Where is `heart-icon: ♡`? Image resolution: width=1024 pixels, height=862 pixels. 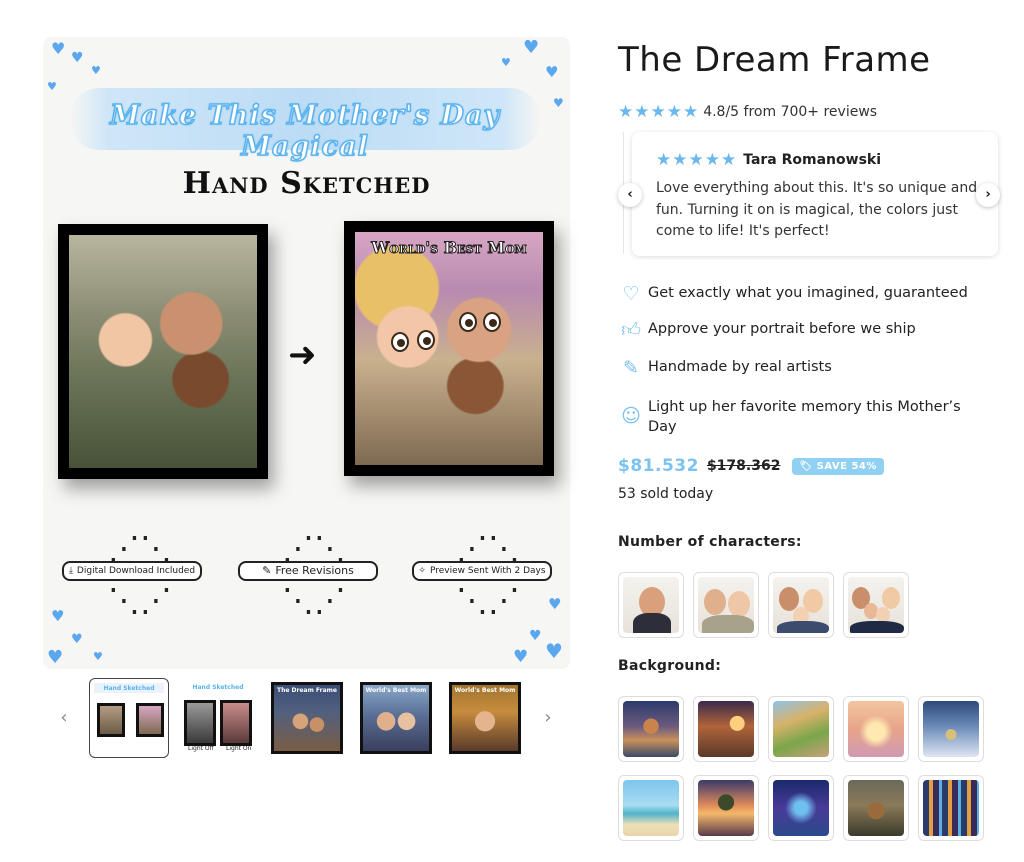
heart-icon: ♡ is located at coordinates (631, 294).